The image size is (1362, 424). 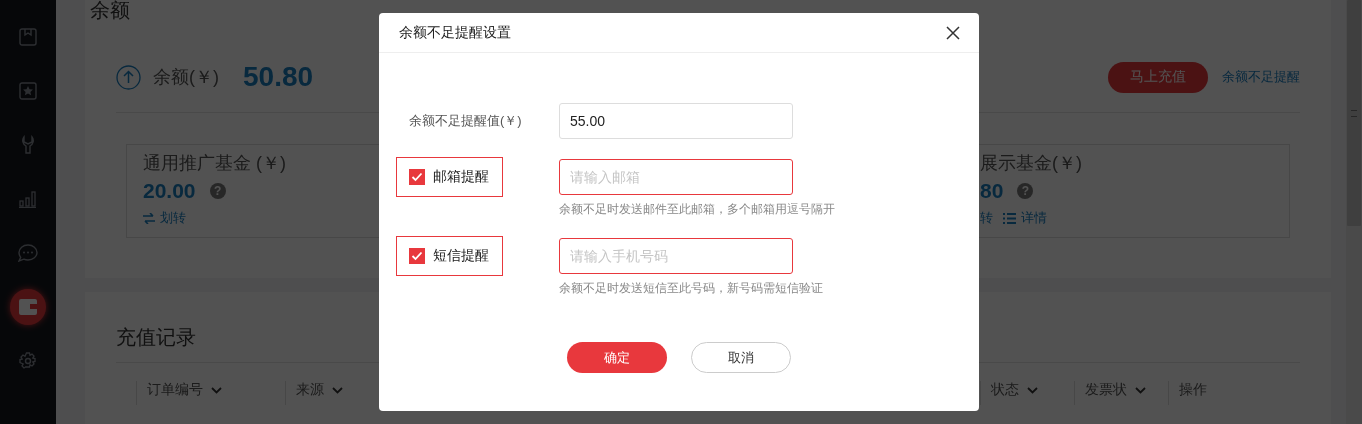 I want to click on reminder-link: 余额不足提醒, so click(x=1261, y=77).